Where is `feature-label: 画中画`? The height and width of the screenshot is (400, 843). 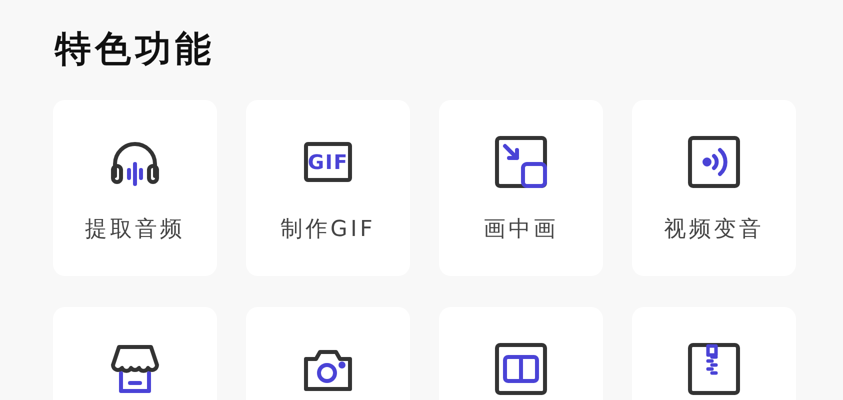 feature-label: 画中画 is located at coordinates (521, 230).